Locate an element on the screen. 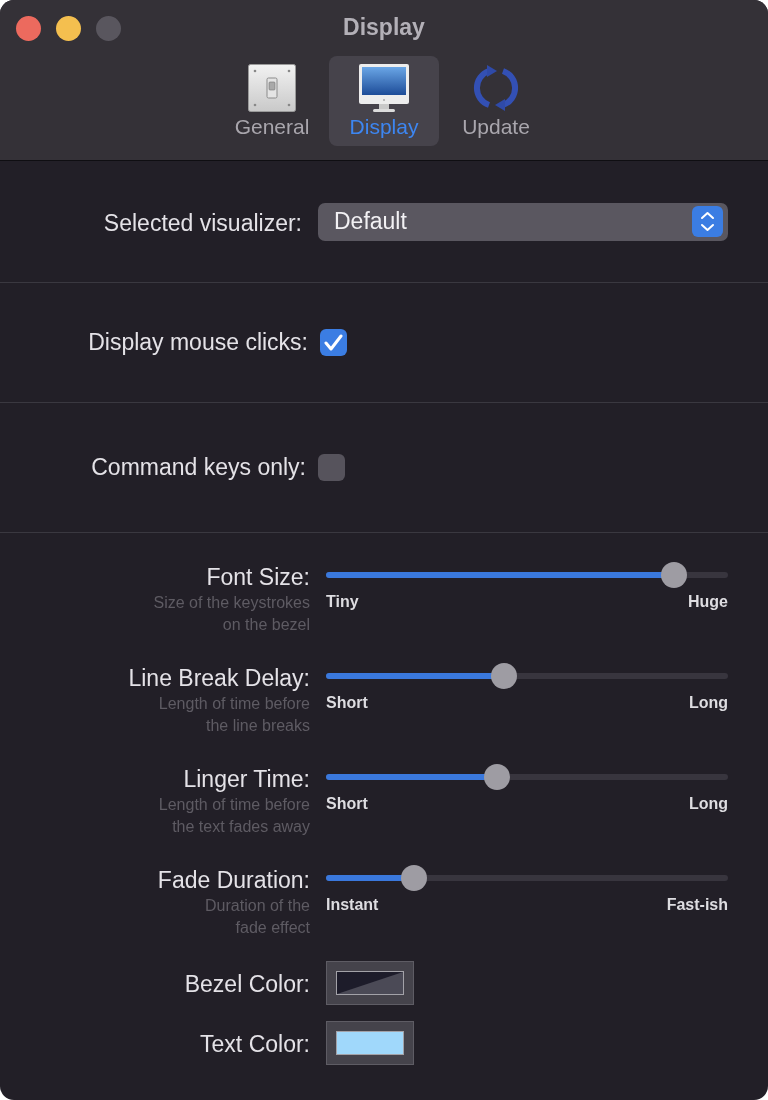 Image resolution: width=768 pixels, height=1100 pixels. close-button is located at coordinates (28, 28).